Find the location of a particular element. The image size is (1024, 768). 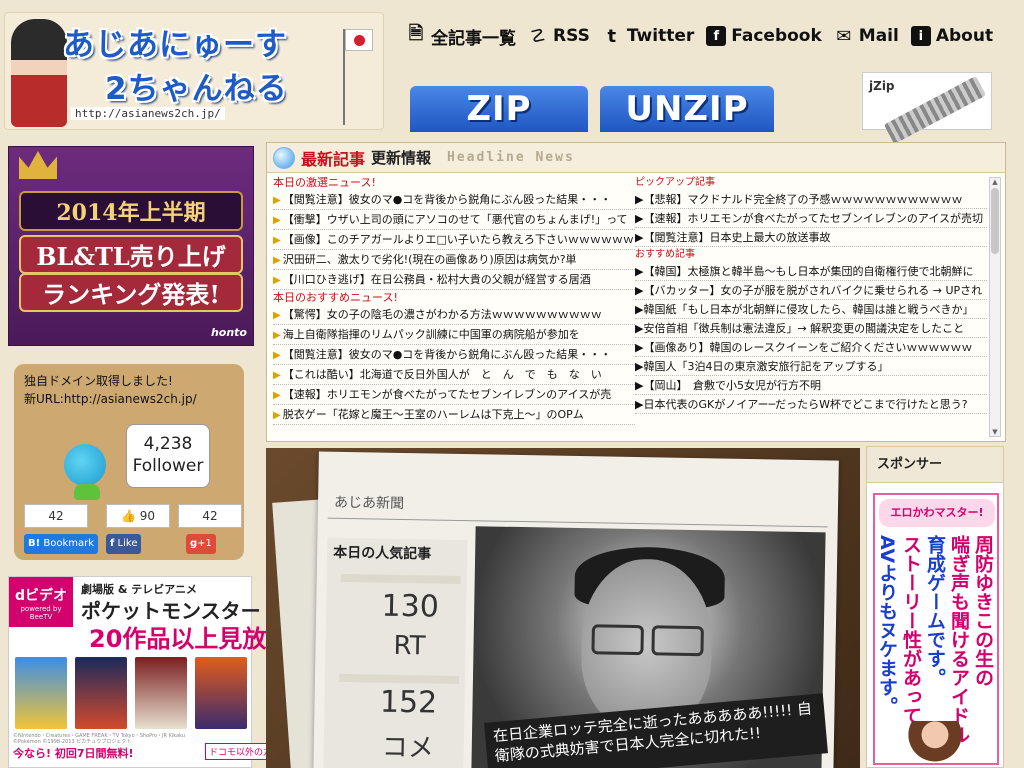

nav-label: Mail is located at coordinates (878, 36).